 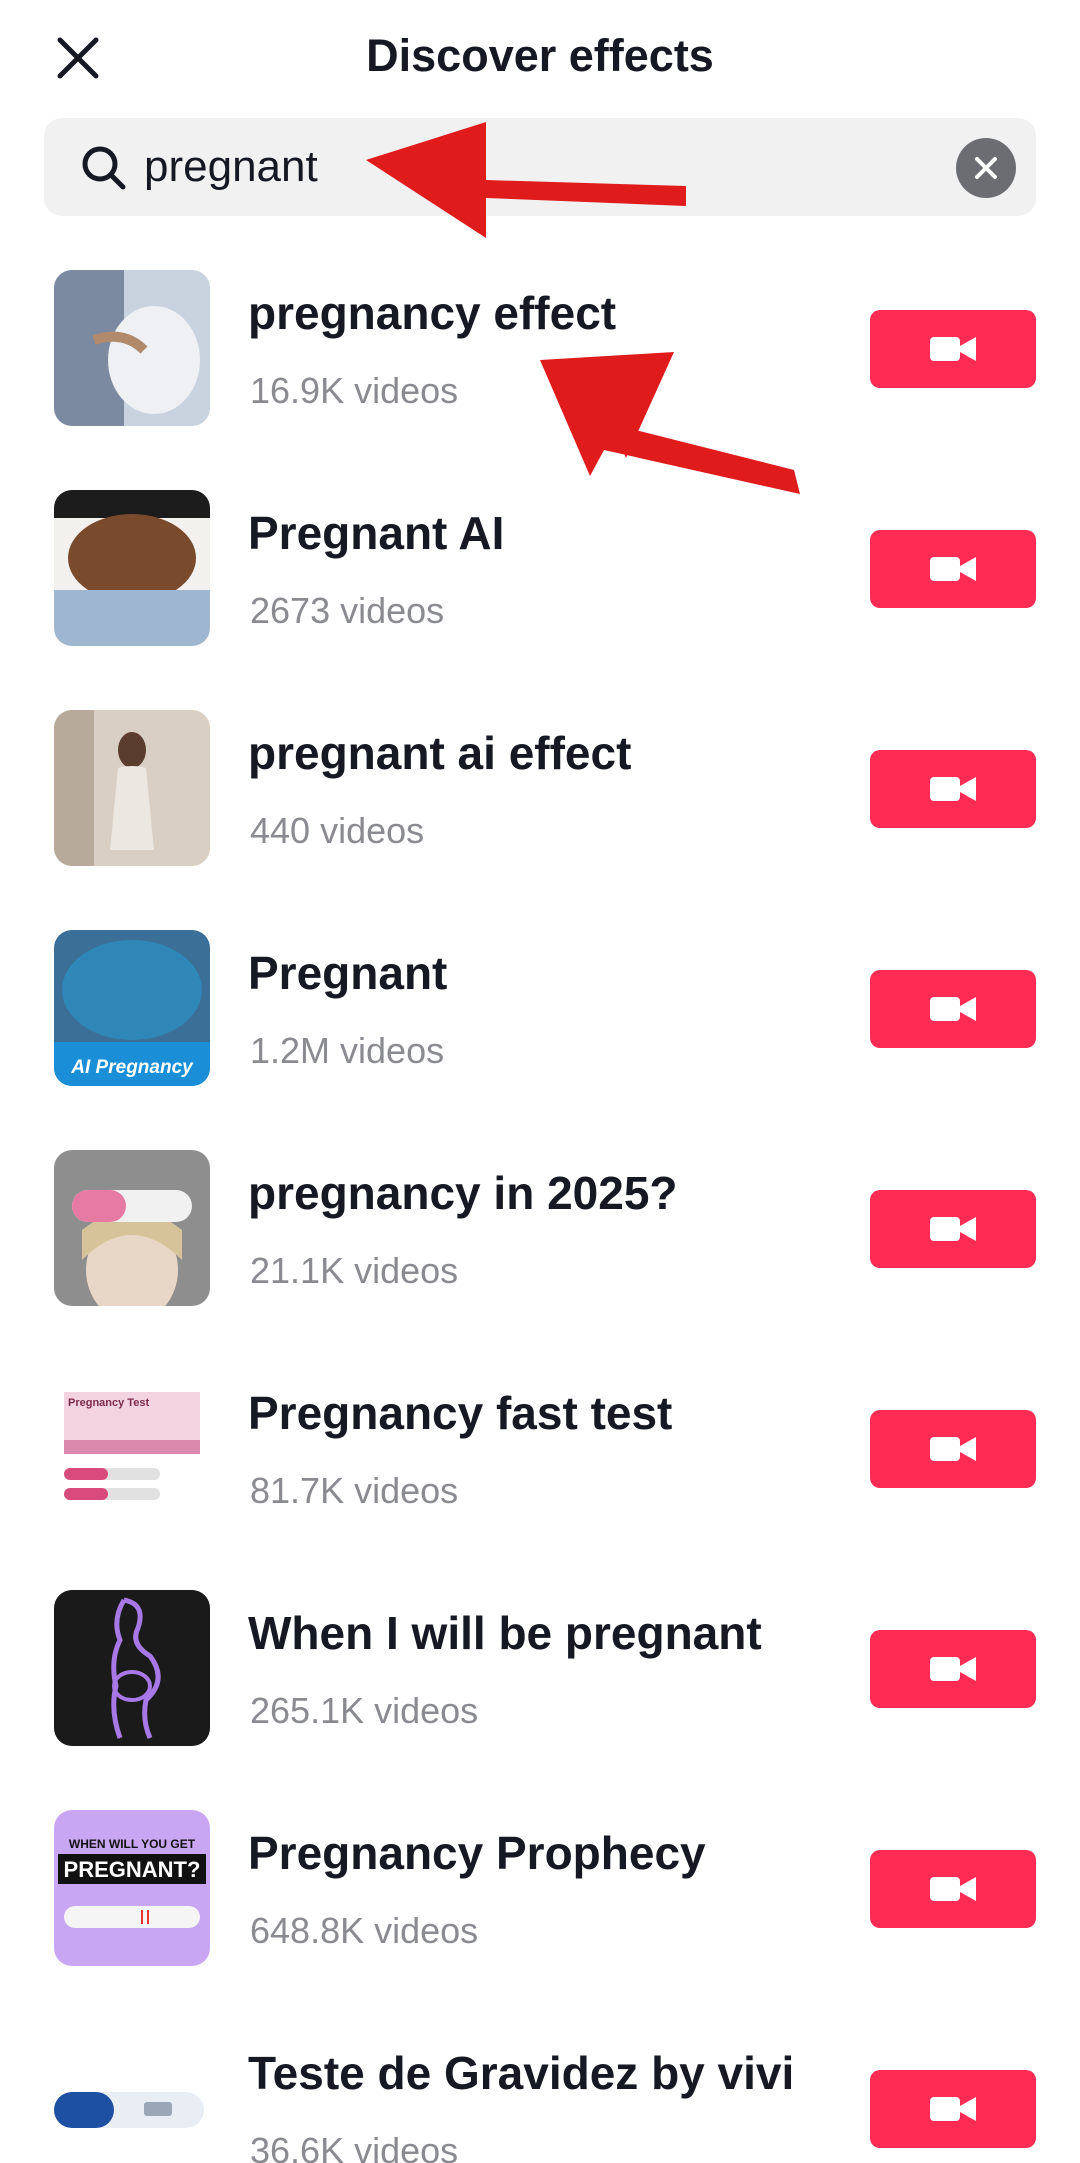 I want to click on effect-video-count: 265.1K videos, so click(x=364, y=1710).